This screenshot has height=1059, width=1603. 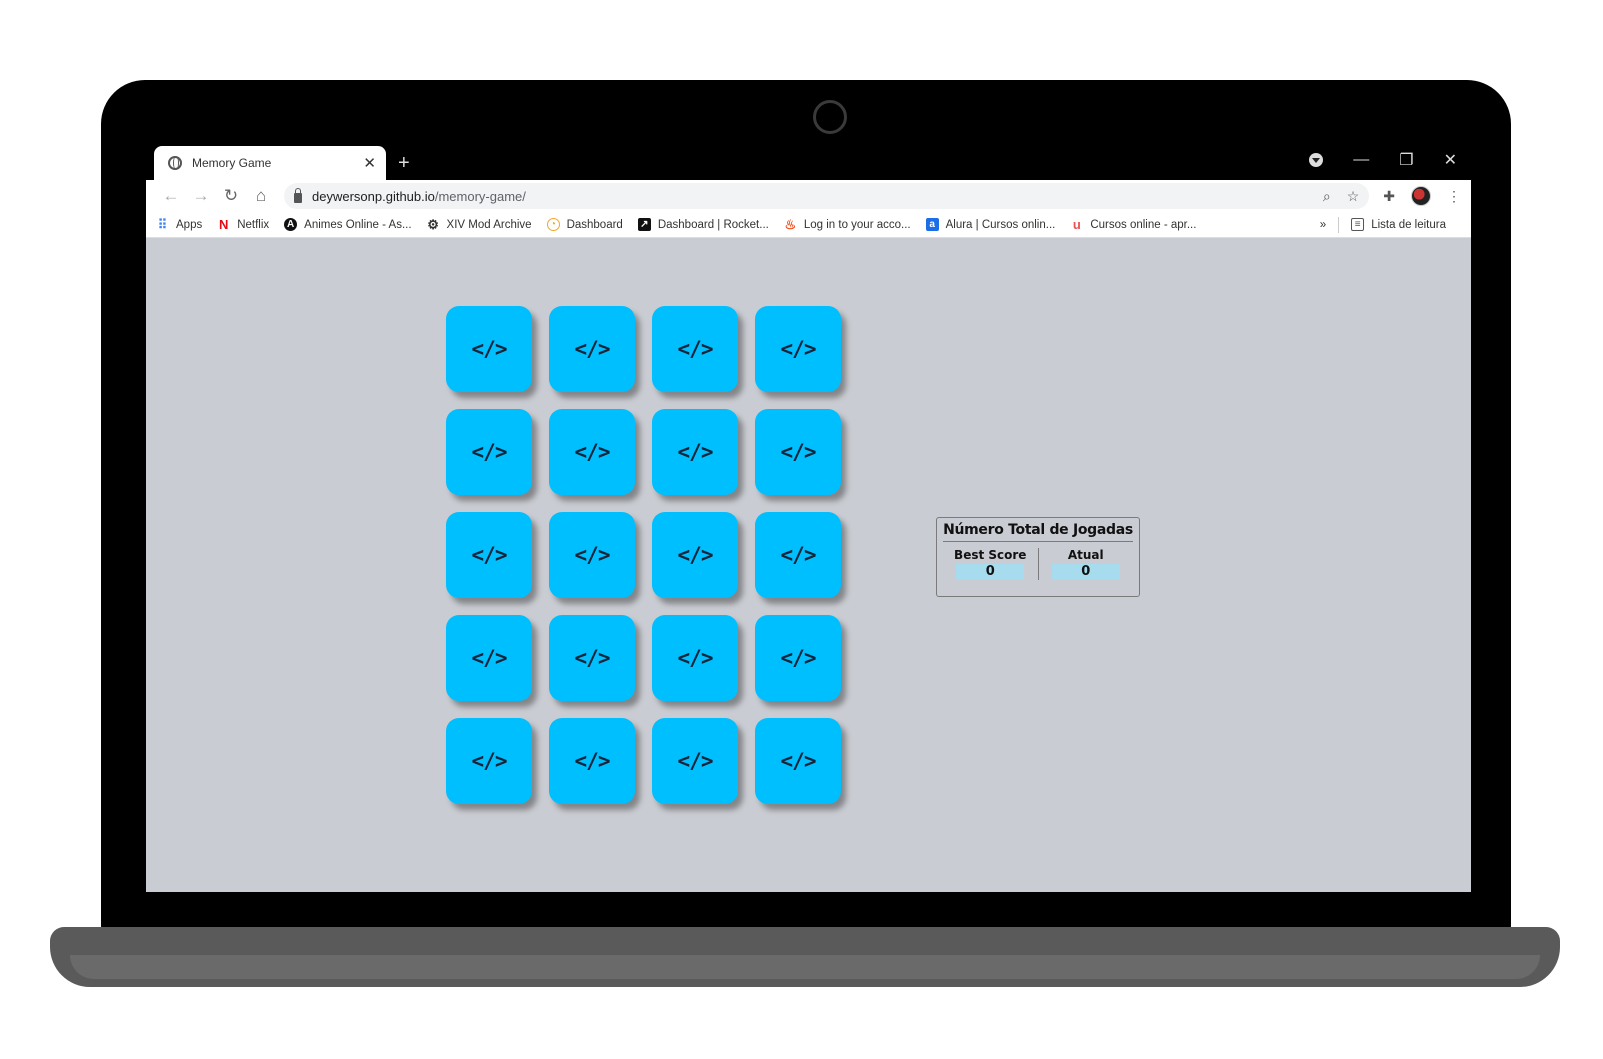 I want to click on lock-icon, so click(x=298, y=195).